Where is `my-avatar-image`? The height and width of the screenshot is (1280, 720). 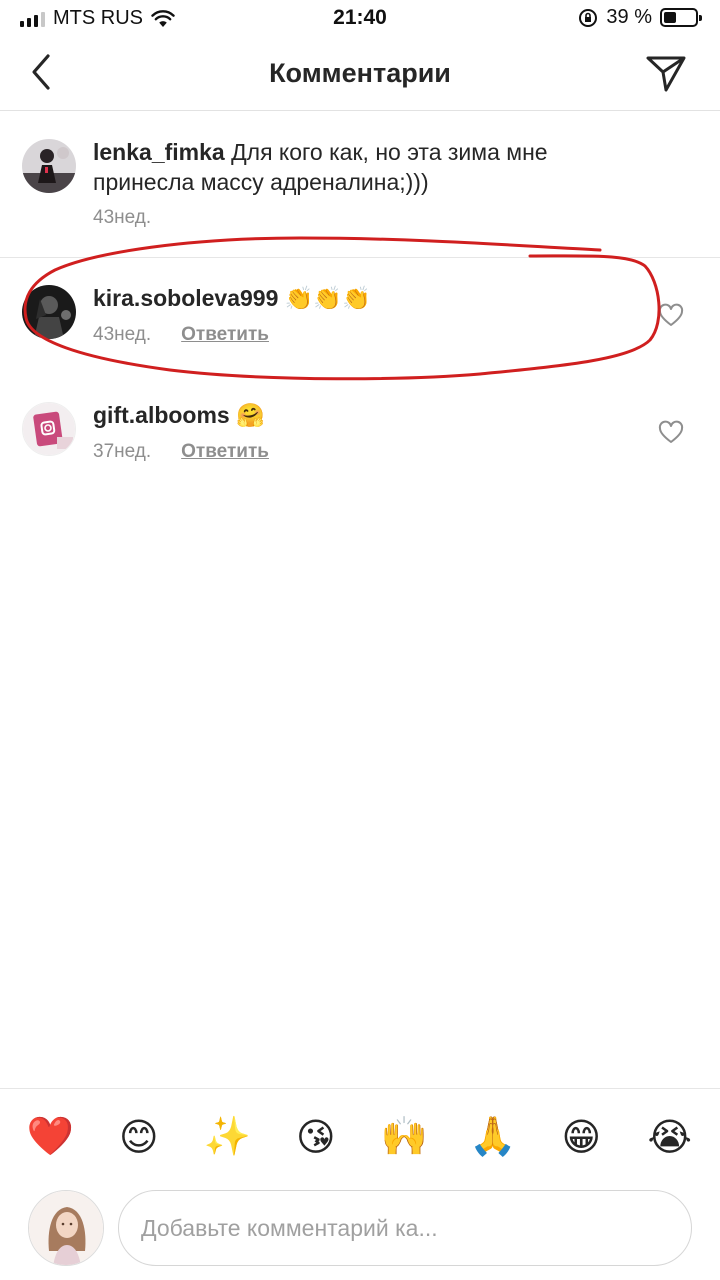
my-avatar-image is located at coordinates (66, 1228).